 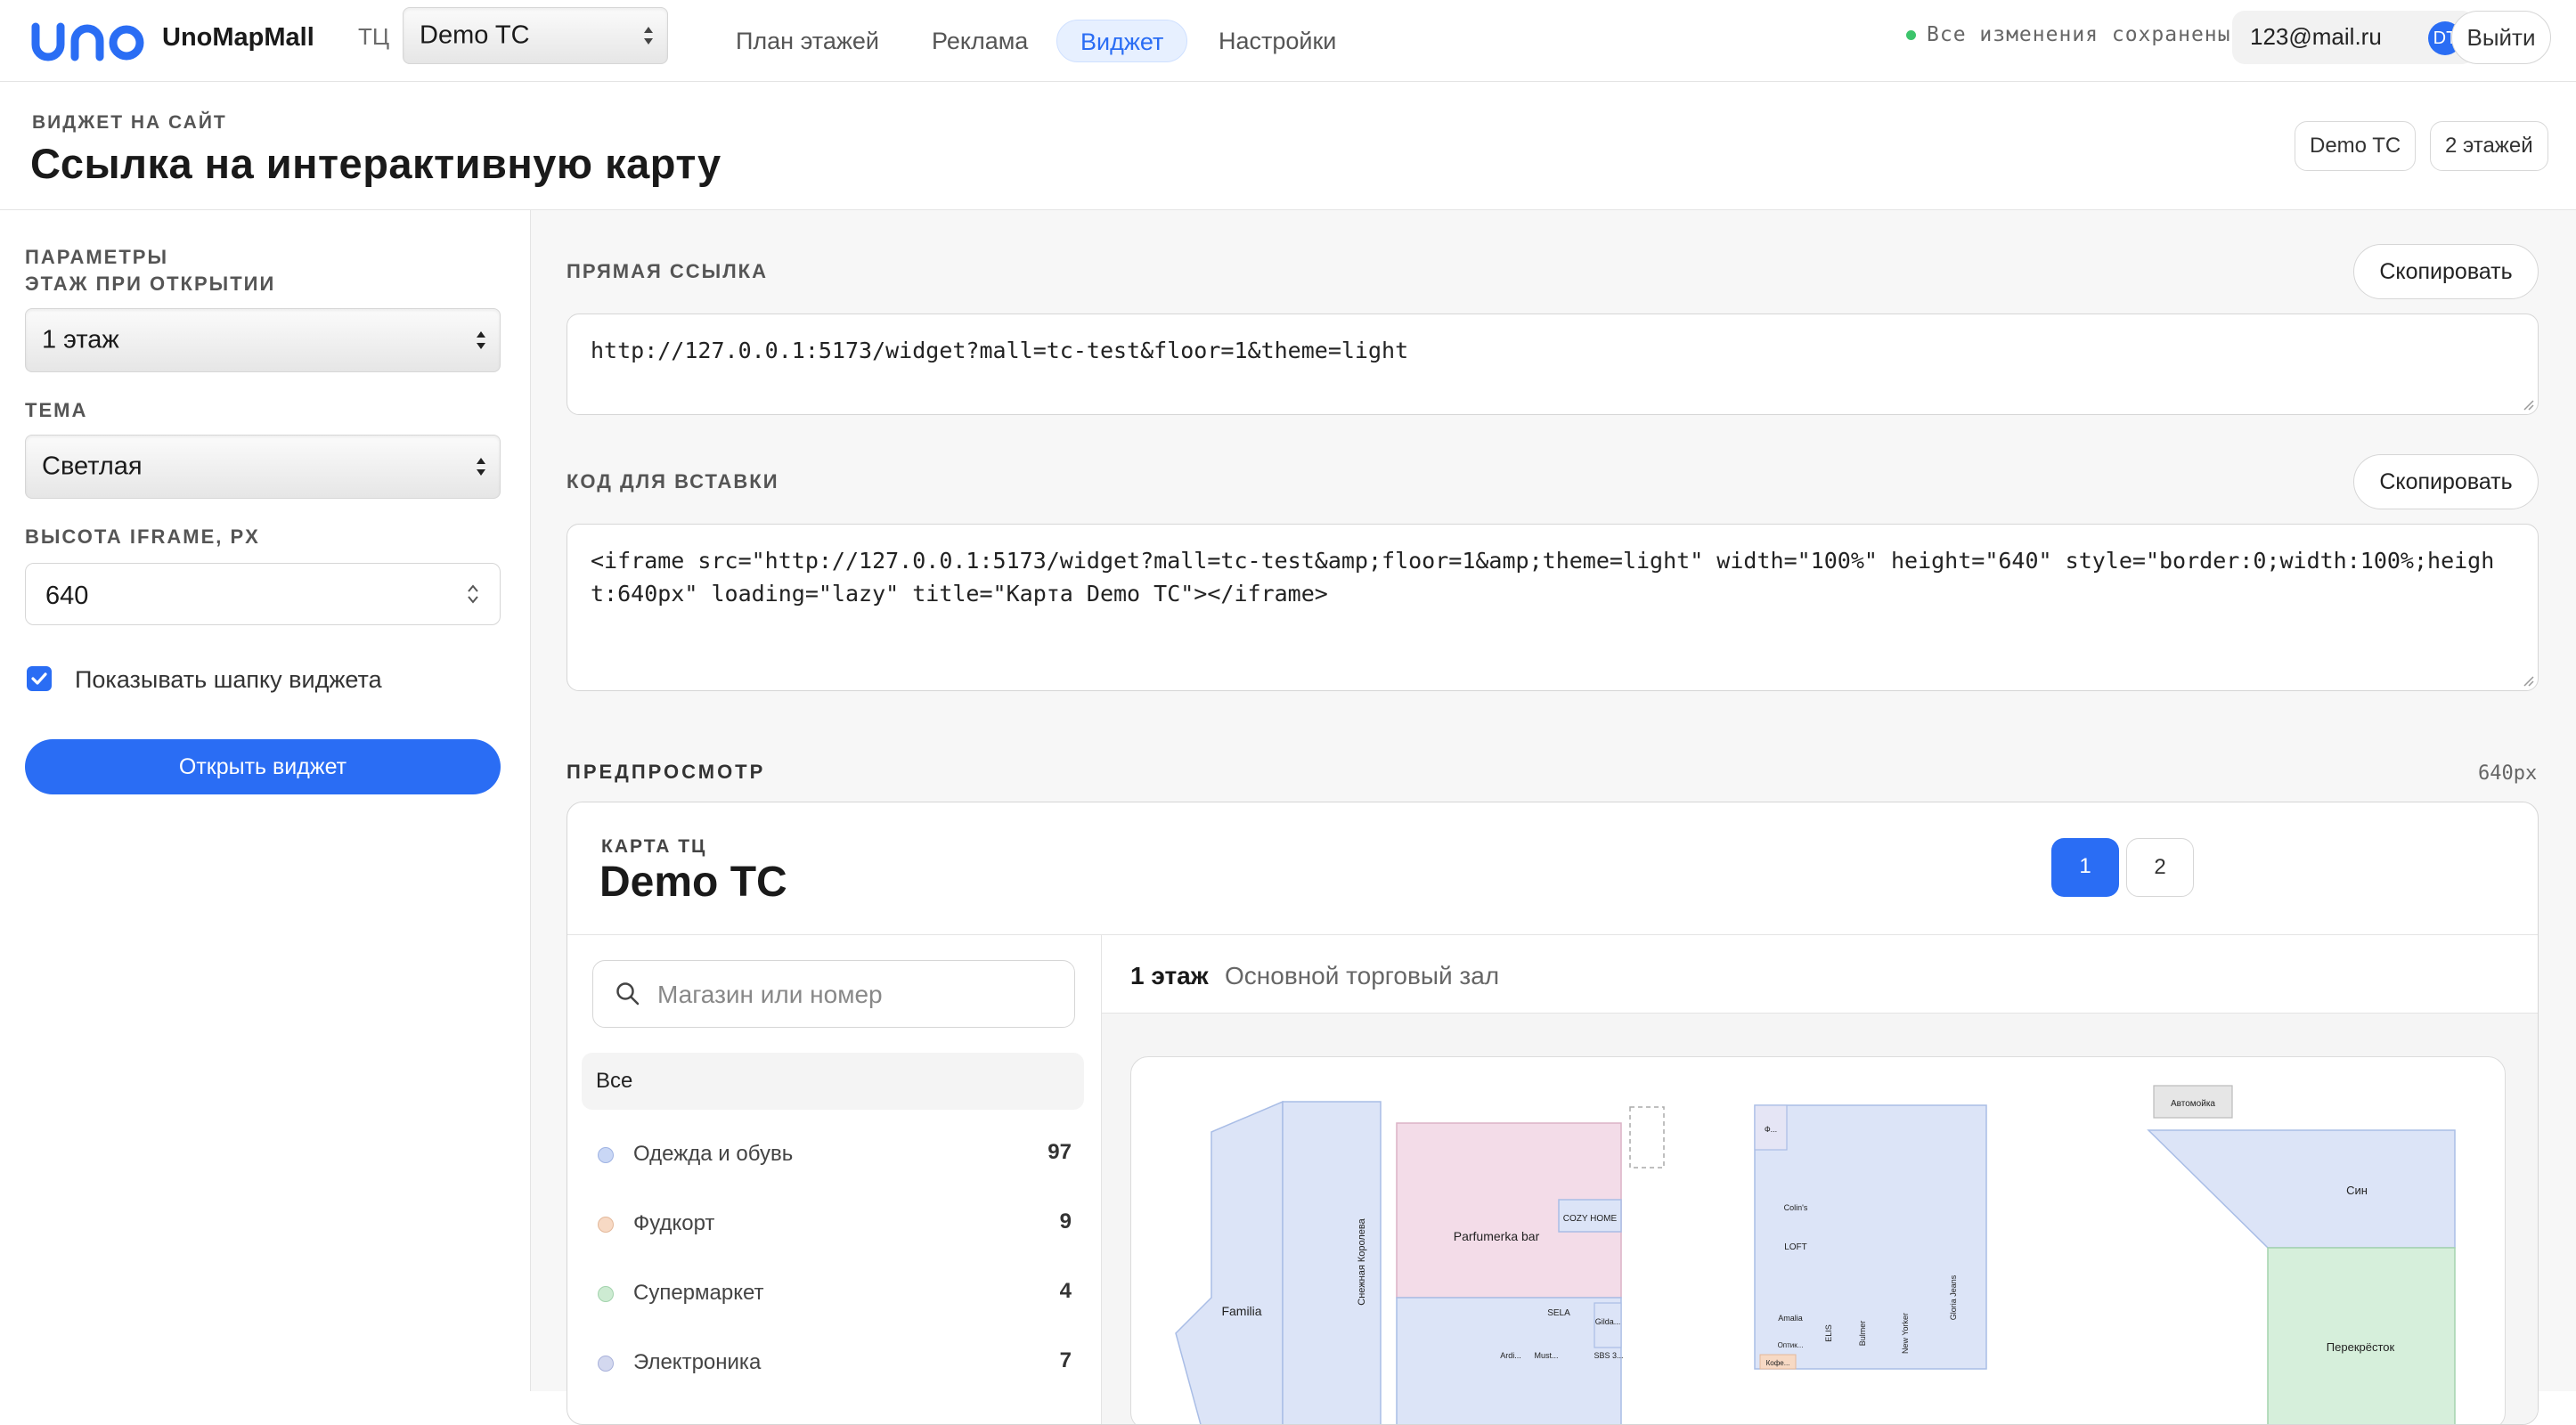 I want to click on store-search-input: Магазин или номер, so click(x=833, y=994).